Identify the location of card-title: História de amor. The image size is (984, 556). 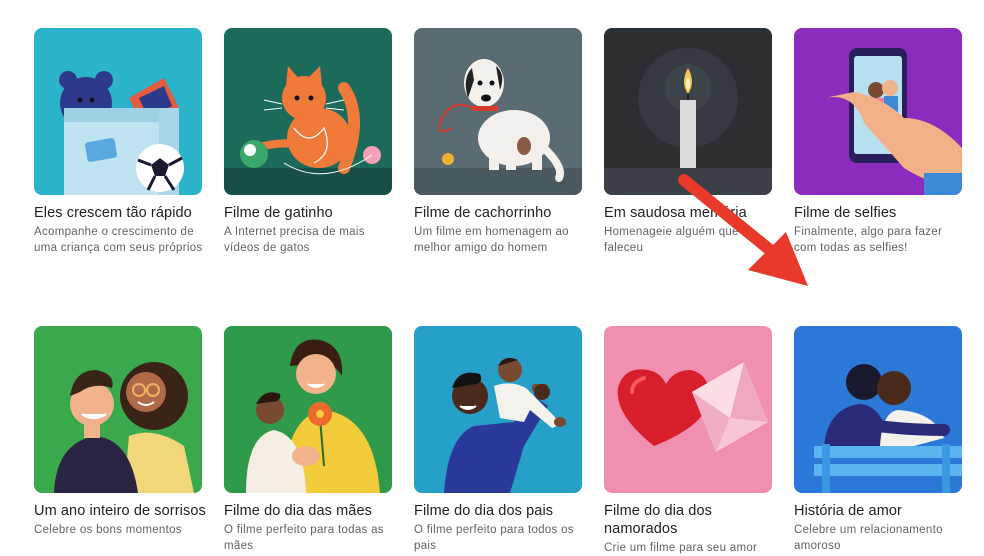
(848, 511).